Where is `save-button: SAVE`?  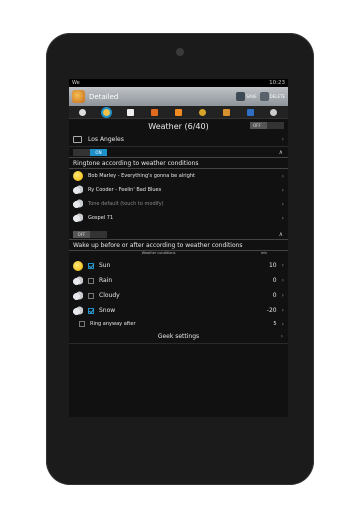
save-button: SAVE is located at coordinates (246, 96).